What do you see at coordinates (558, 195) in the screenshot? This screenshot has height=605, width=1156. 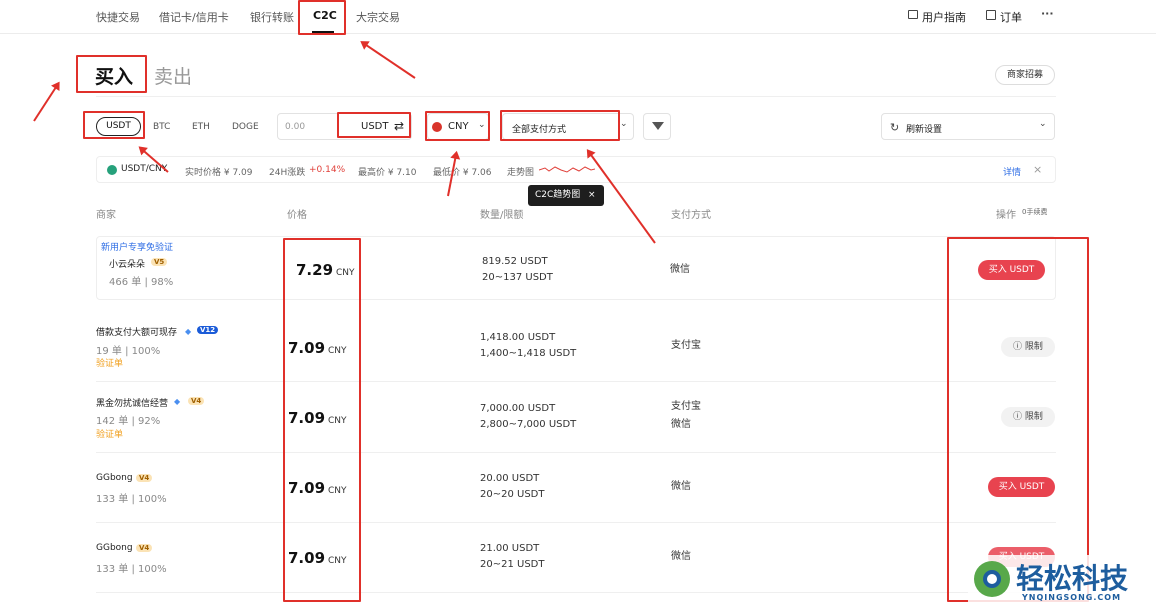 I see `trend-tooltip-text: C2C趋势图` at bounding box center [558, 195].